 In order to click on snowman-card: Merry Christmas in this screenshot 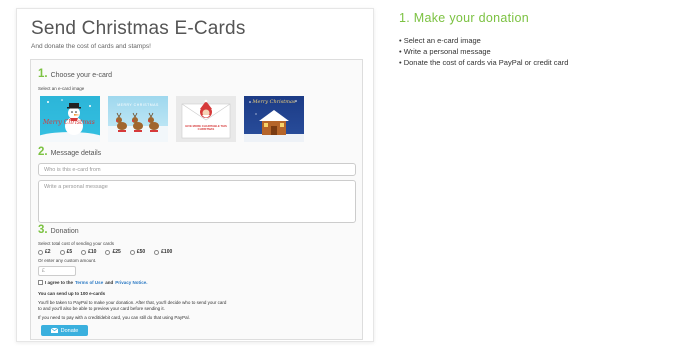, I will do `click(70, 119)`.